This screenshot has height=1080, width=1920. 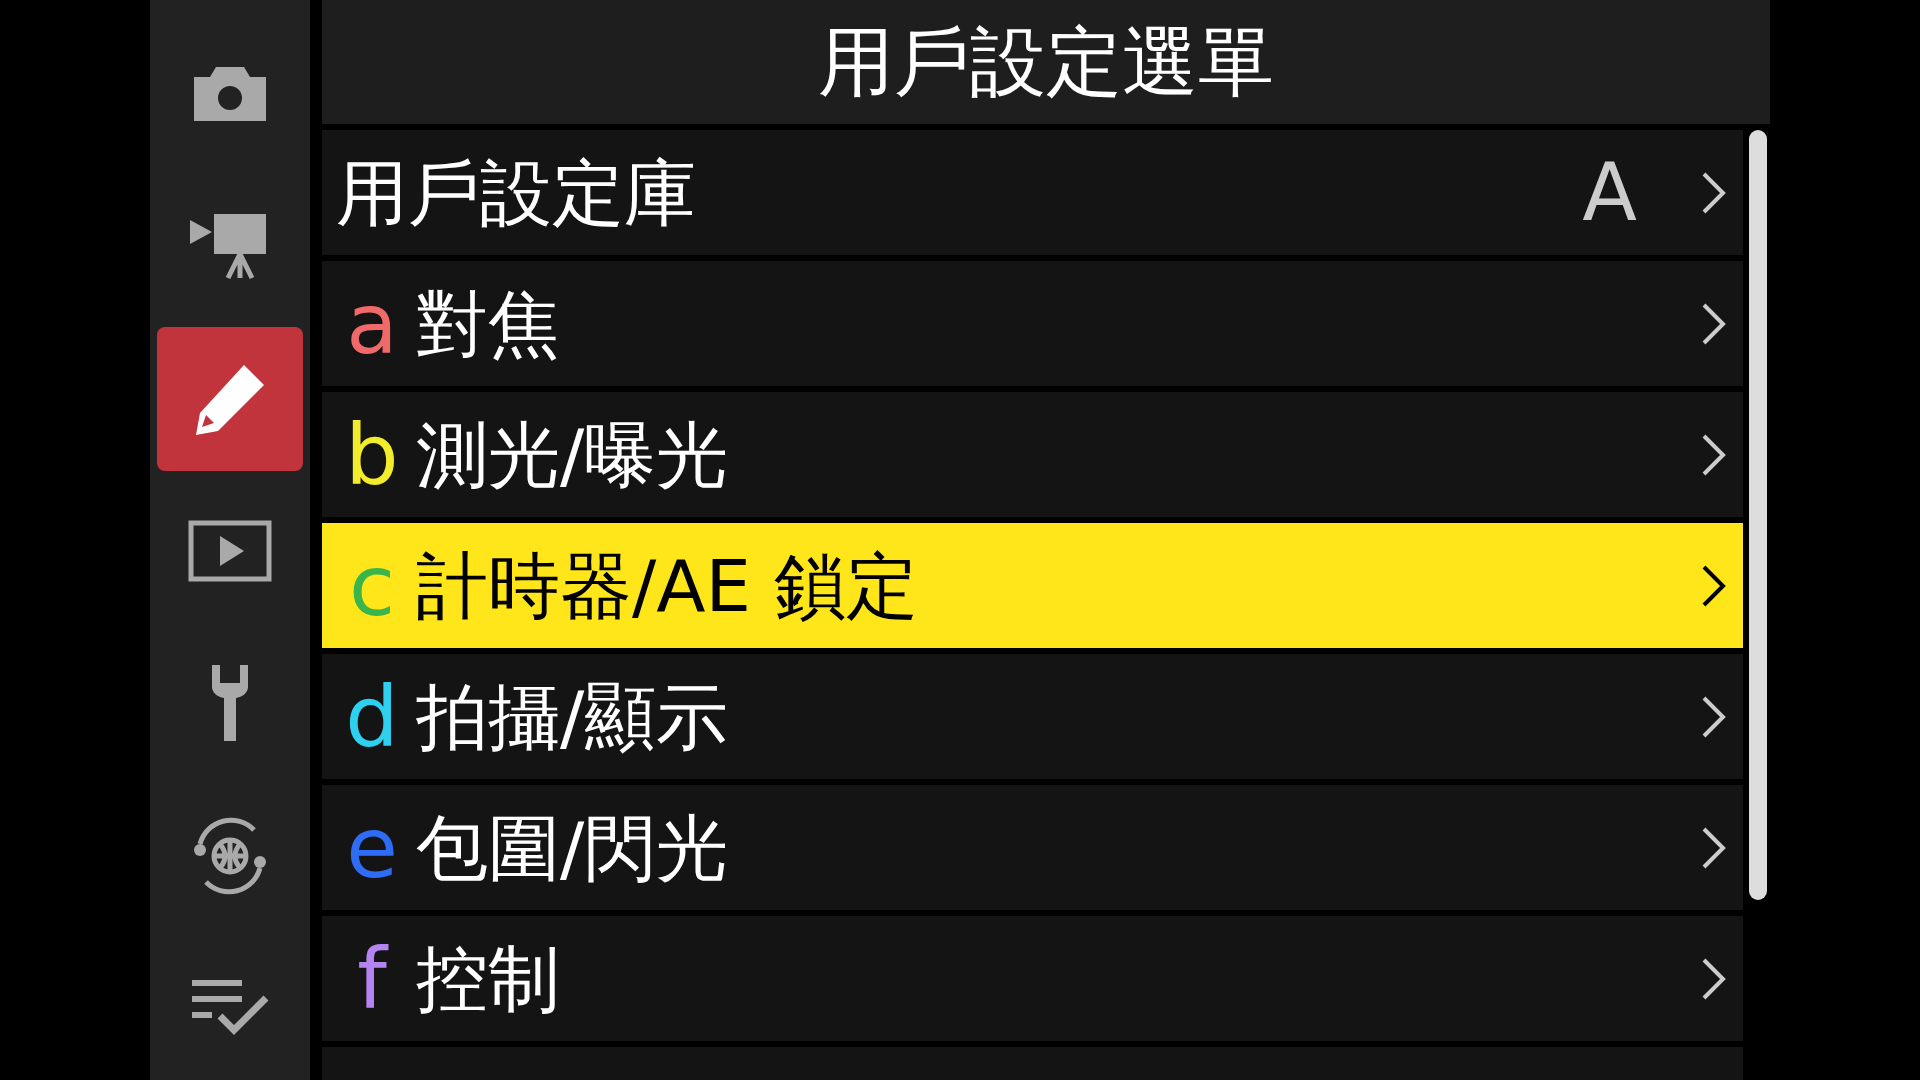 I want to click on category-letter: f, so click(x=373, y=978).